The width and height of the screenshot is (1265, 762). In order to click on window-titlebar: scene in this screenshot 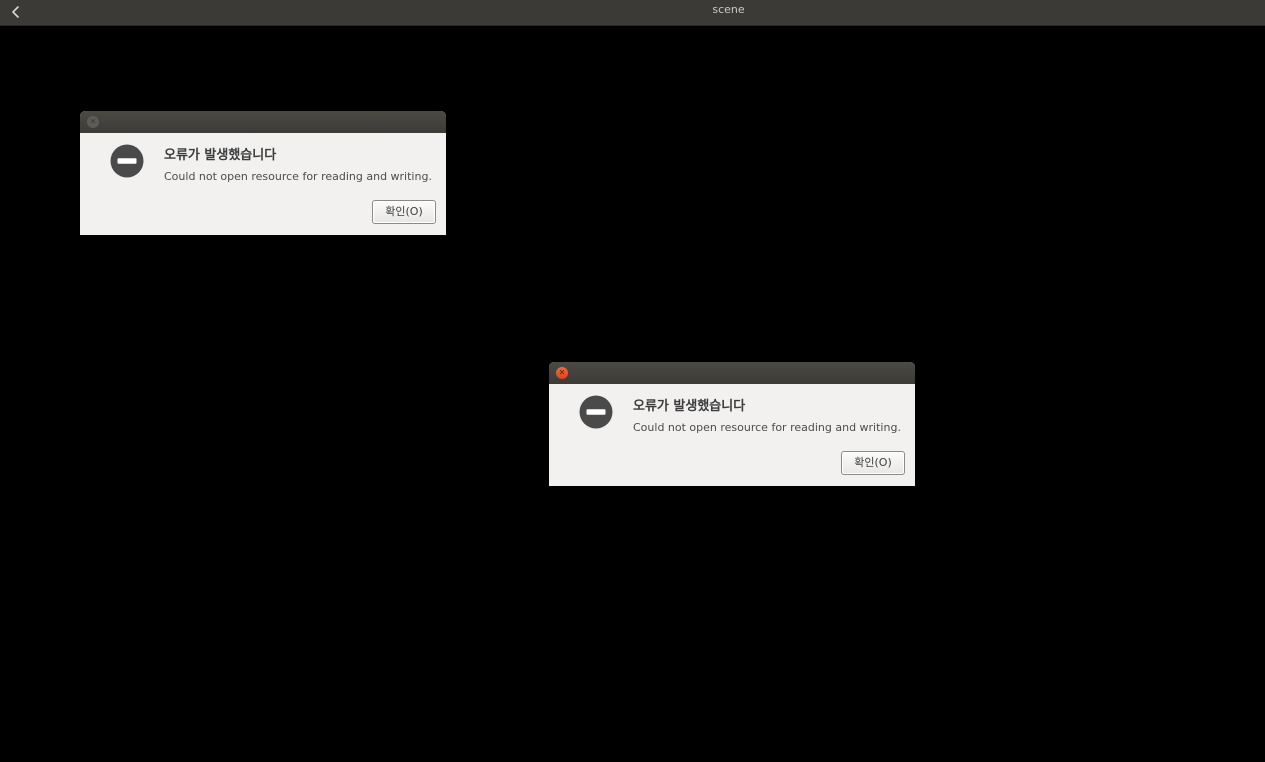, I will do `click(632, 13)`.